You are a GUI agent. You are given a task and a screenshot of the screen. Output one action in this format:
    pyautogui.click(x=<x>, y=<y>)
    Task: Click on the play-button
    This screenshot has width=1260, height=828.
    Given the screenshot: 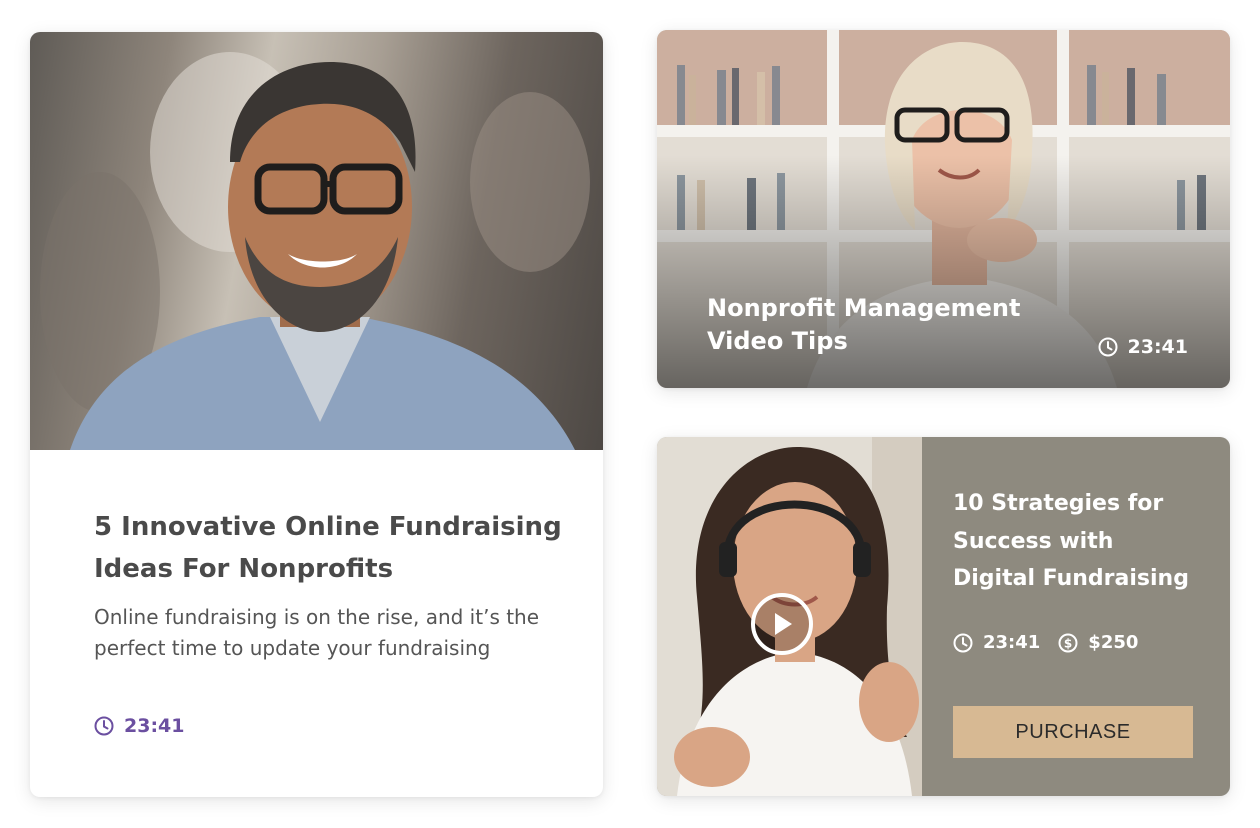 What is the action you would take?
    pyautogui.click(x=782, y=624)
    